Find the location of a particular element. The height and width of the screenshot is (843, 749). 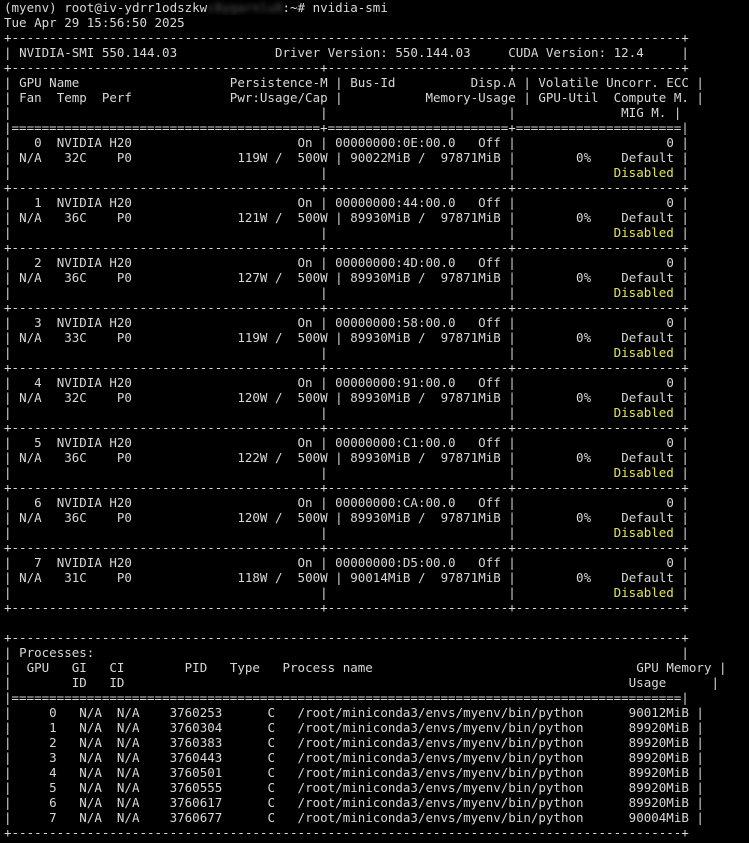

gpu-memory-used: 90022MiB is located at coordinates (380, 157).